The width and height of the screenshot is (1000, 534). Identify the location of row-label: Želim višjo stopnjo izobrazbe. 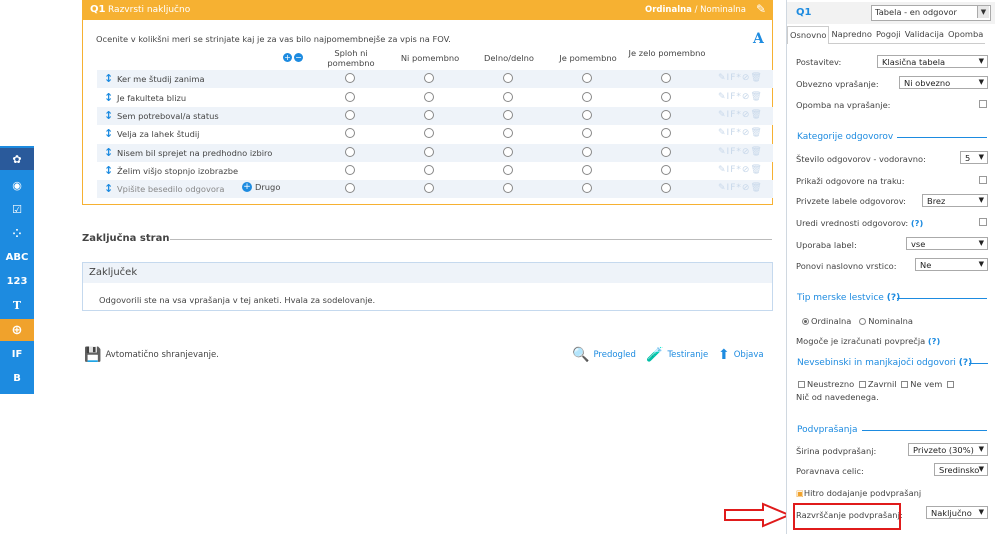
(177, 171).